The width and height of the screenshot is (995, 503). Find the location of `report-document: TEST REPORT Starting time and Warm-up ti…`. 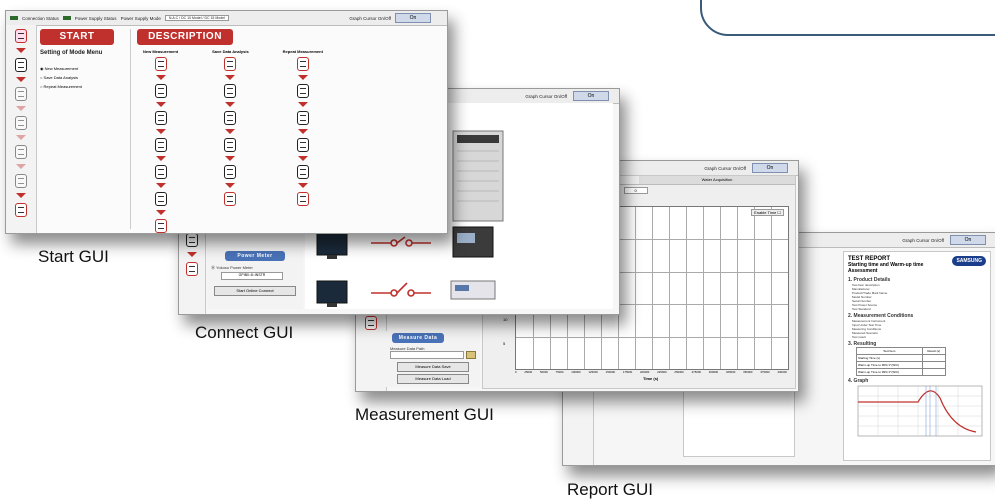

report-document: TEST REPORT Starting time and Warm-up ti… is located at coordinates (917, 356).